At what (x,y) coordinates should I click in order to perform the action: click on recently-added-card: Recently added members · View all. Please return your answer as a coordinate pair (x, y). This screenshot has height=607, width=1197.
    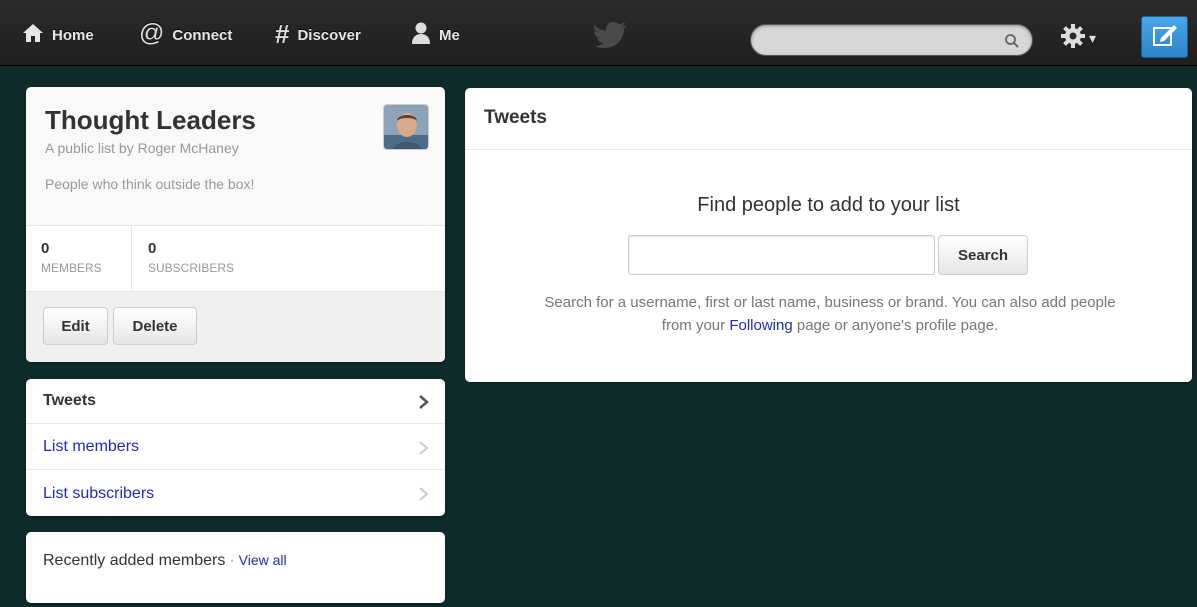
    Looking at the image, I should click on (235, 567).